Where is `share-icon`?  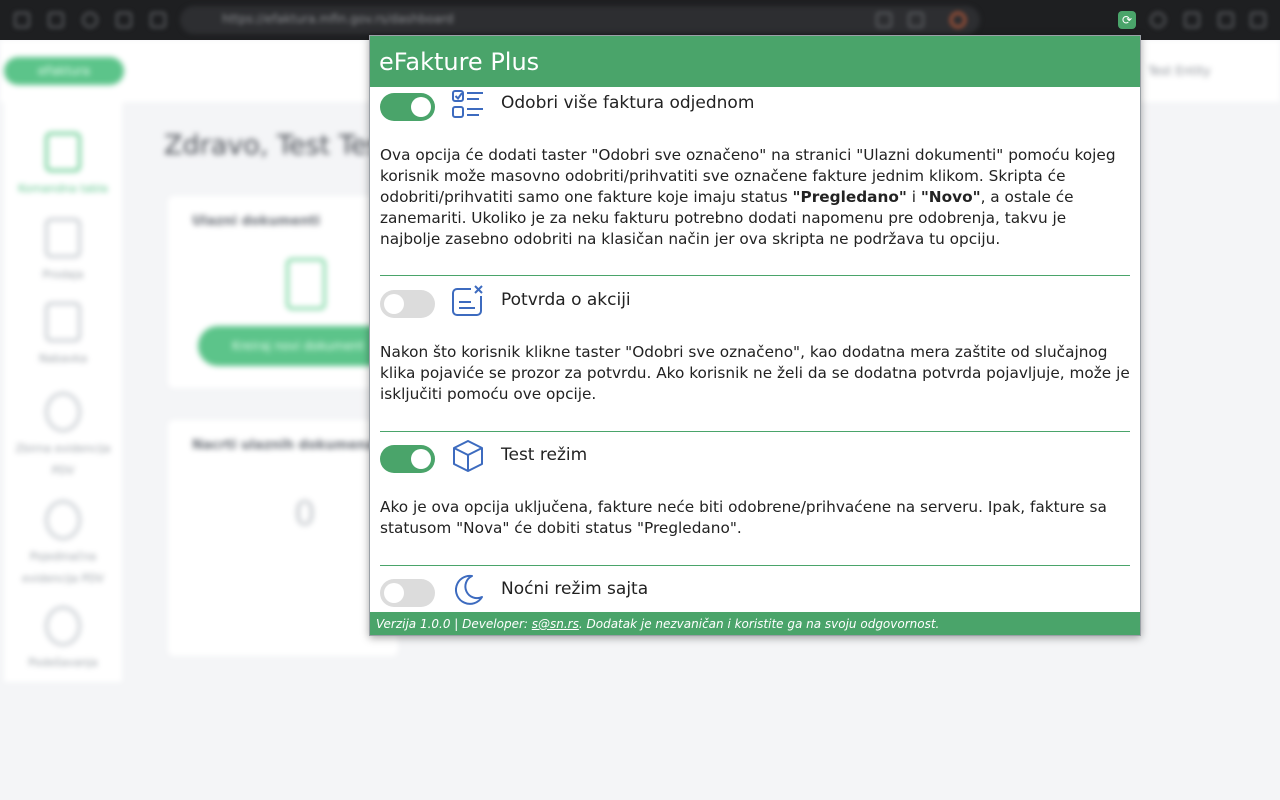 share-icon is located at coordinates (884, 20).